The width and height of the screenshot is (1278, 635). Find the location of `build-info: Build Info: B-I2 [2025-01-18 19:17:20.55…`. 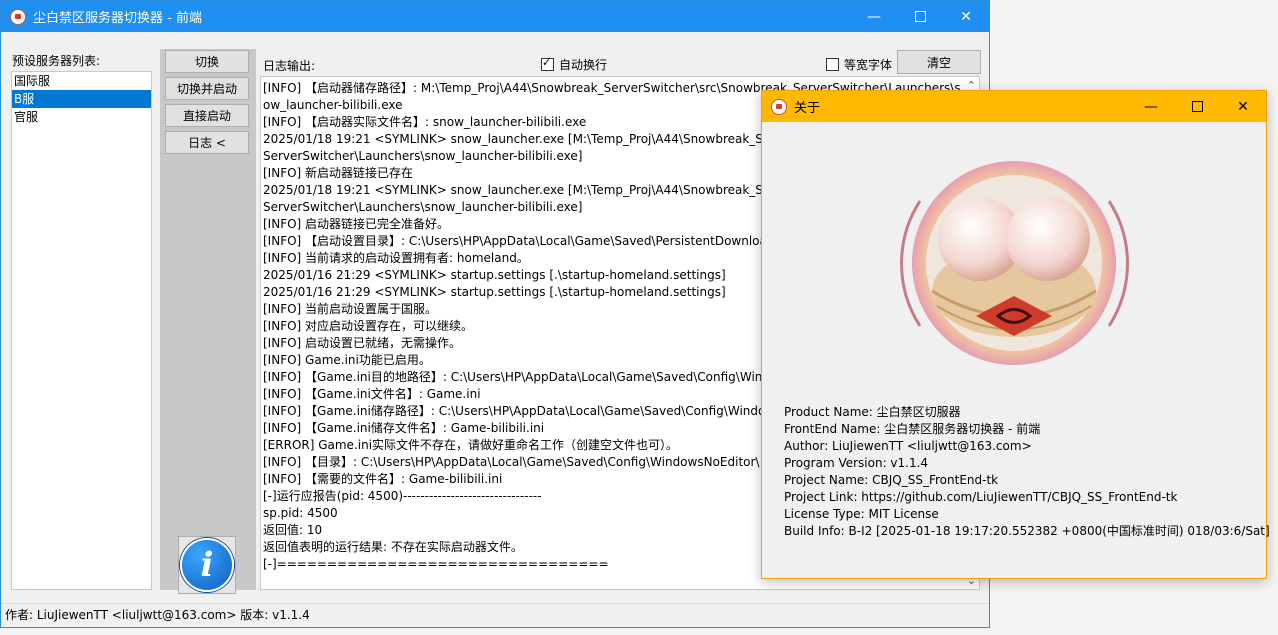

build-info: Build Info: B-I2 [2025-01-18 19:17:20.55… is located at coordinates (1027, 531).